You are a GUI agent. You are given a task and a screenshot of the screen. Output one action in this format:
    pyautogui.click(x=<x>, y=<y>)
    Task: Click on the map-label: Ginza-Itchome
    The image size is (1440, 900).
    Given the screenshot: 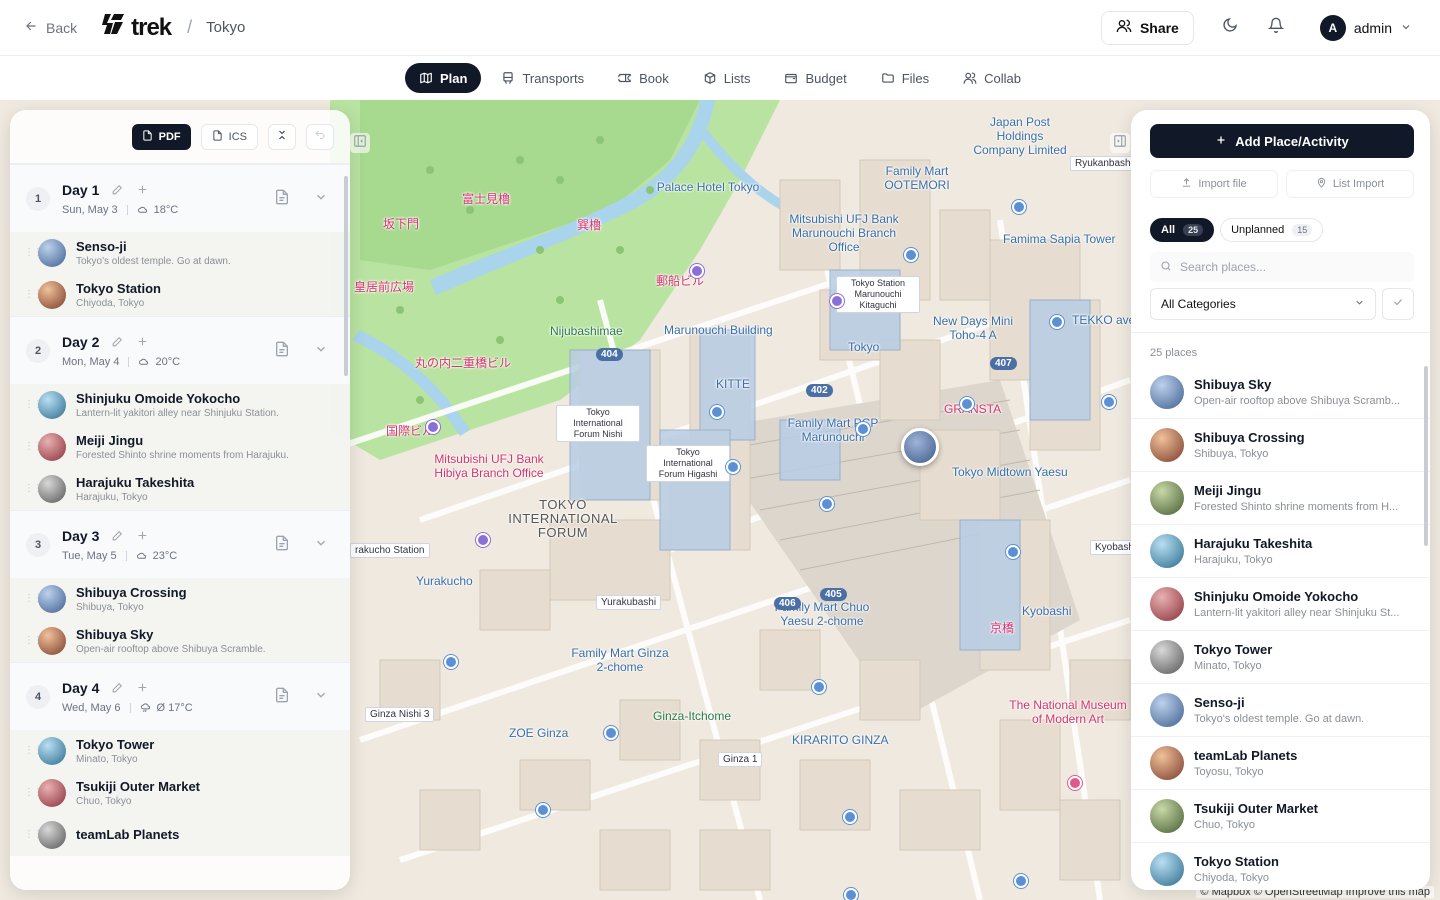 What is the action you would take?
    pyautogui.click(x=692, y=716)
    